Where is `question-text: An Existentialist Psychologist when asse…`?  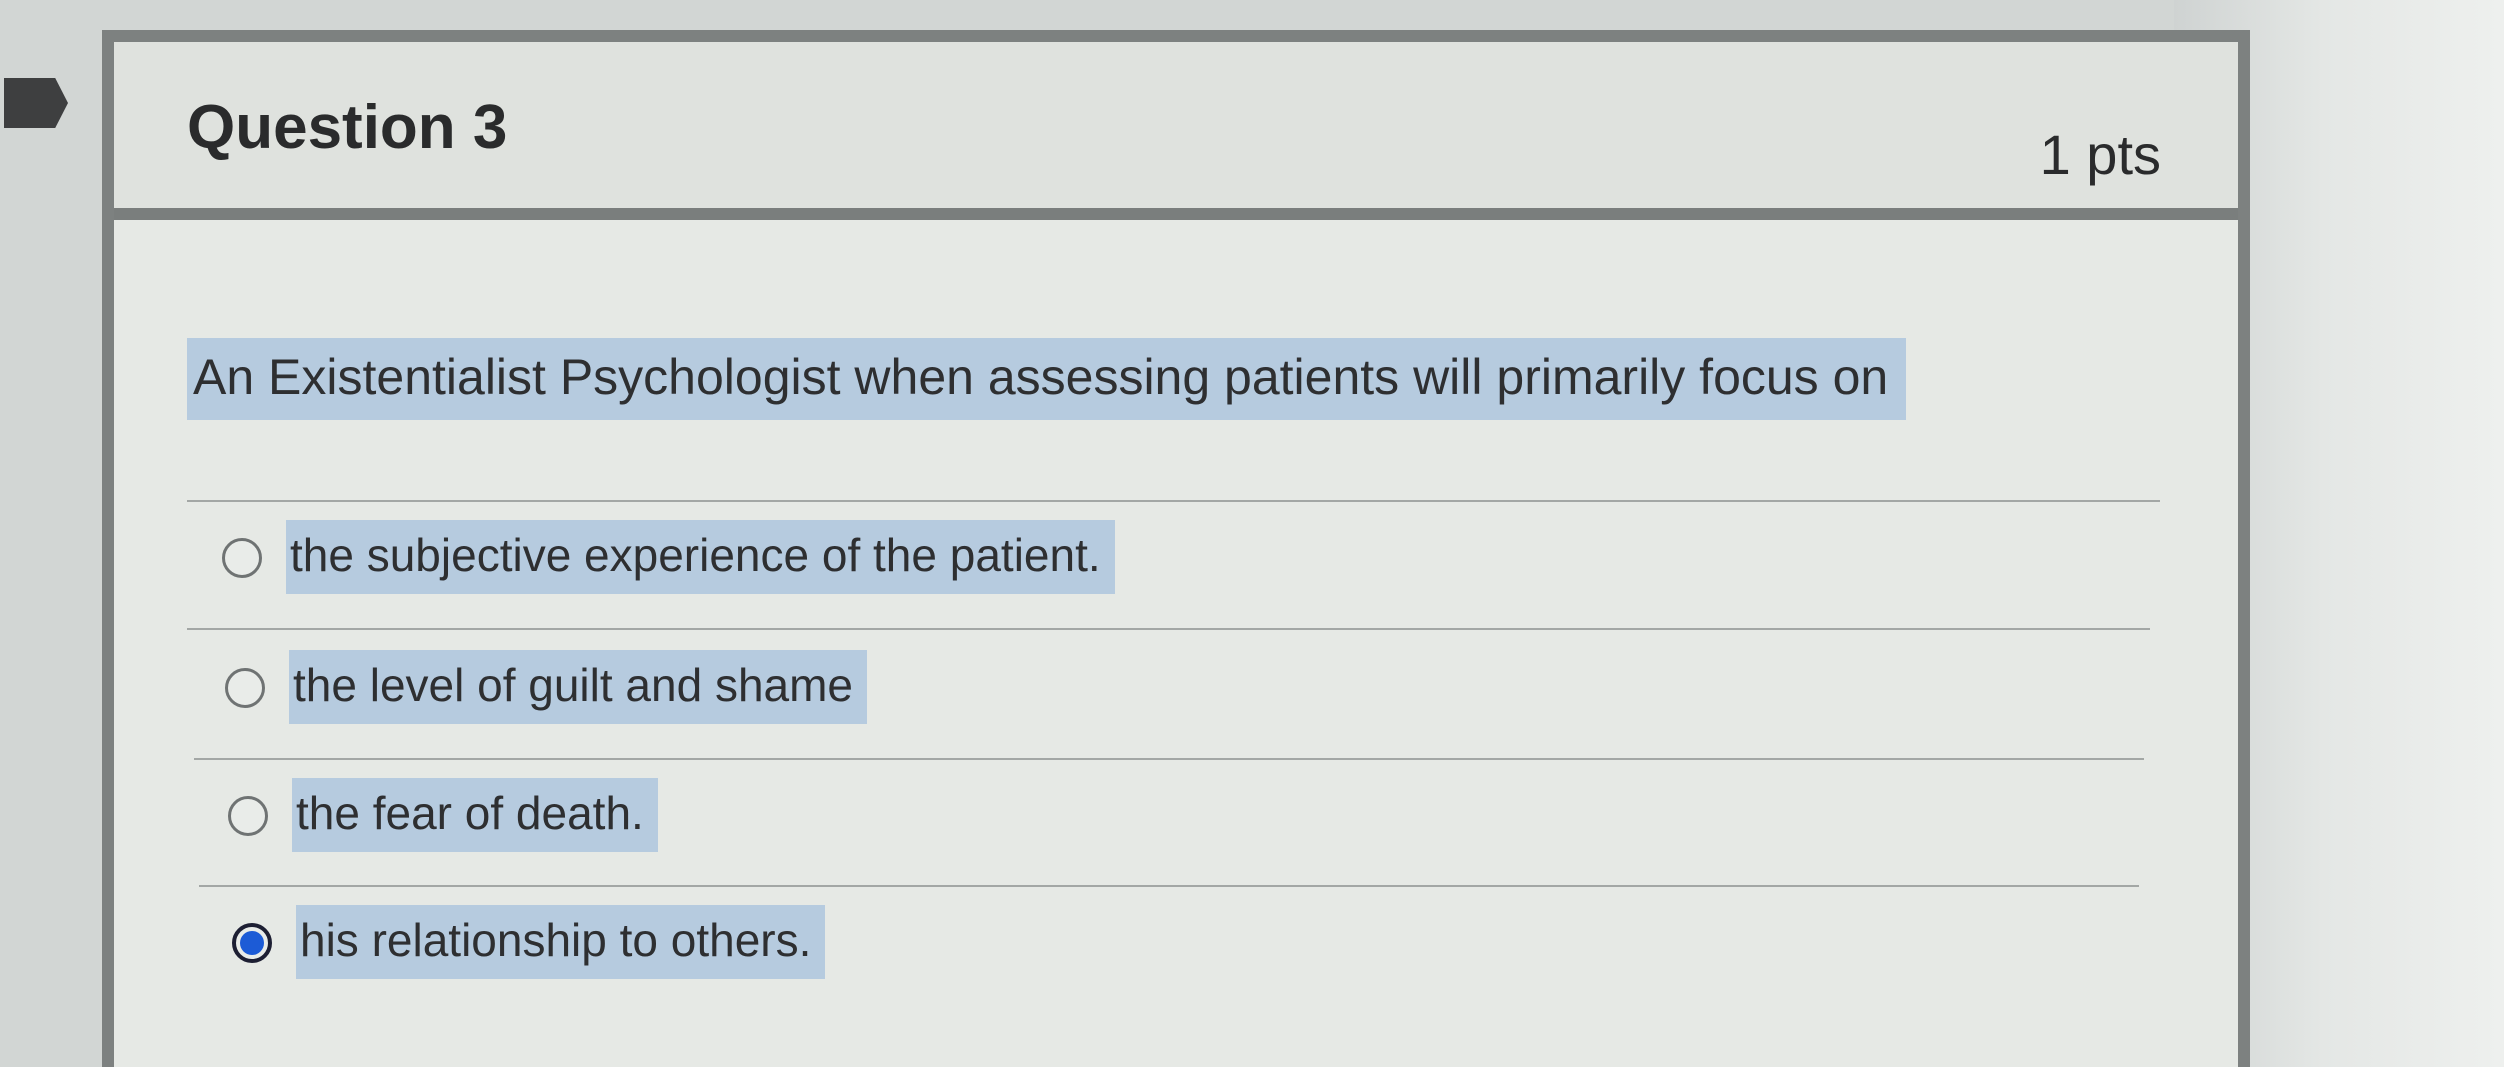
question-text: An Existentialist Psychologist when asse… is located at coordinates (1047, 379).